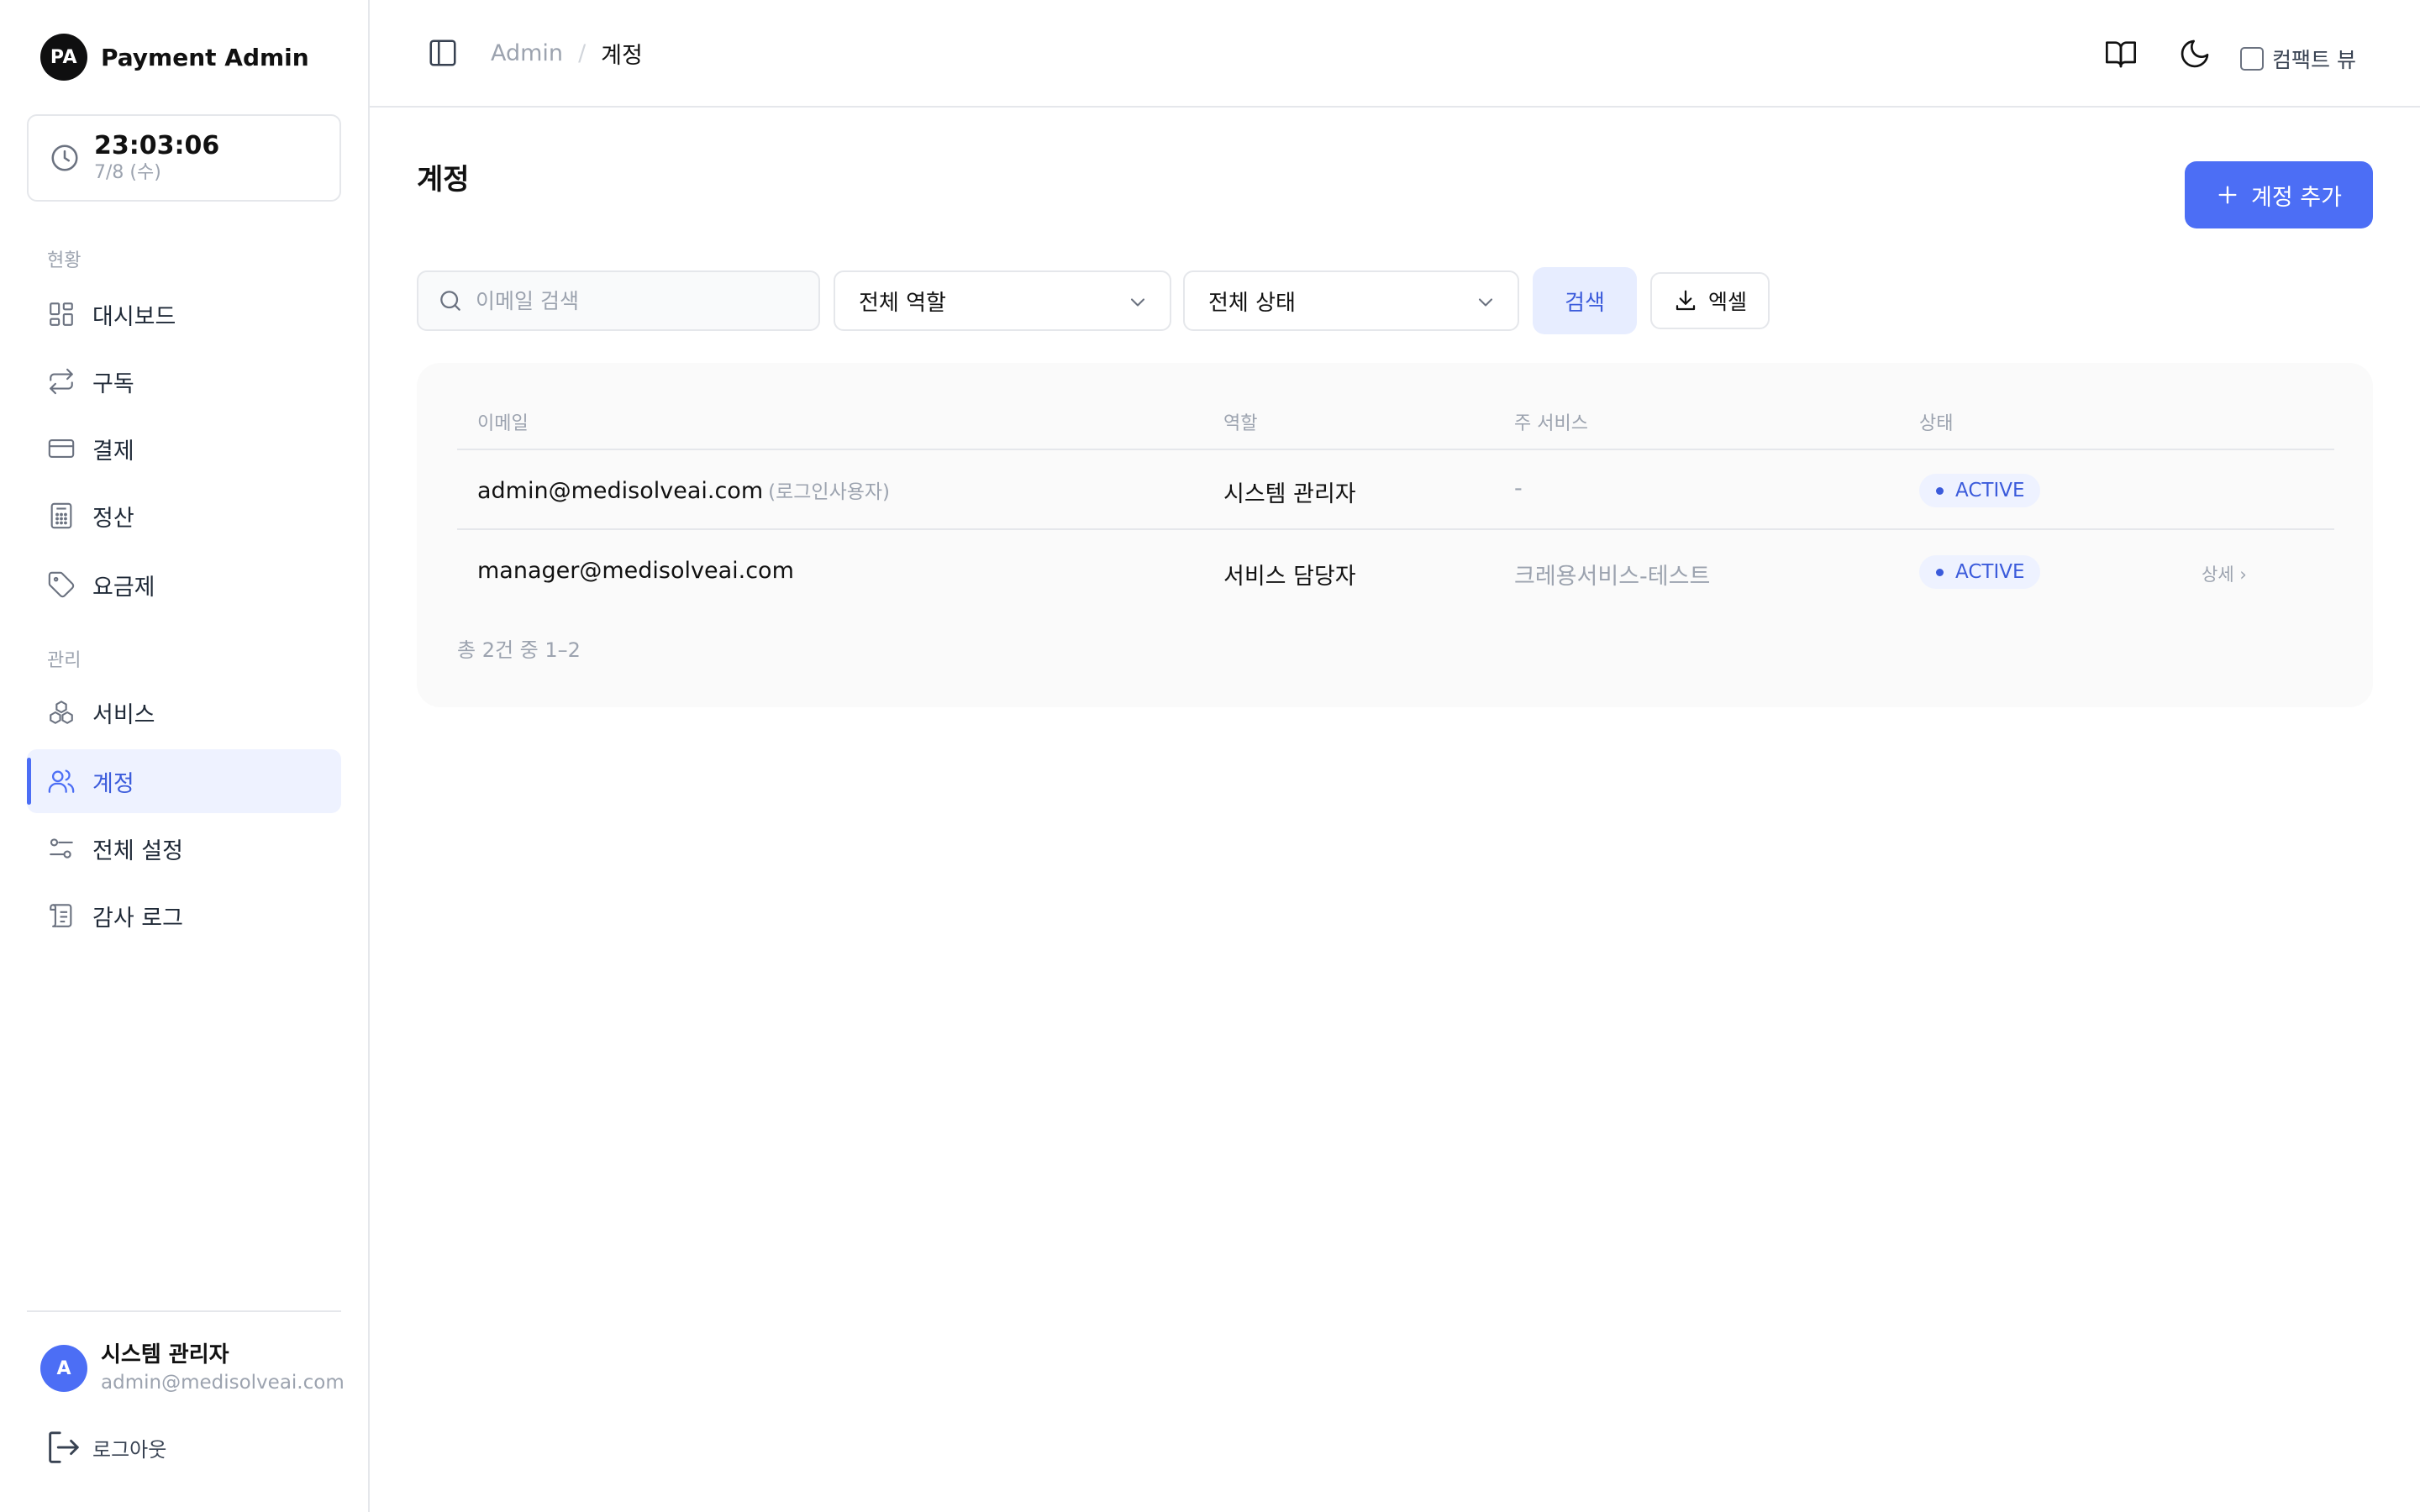 The width and height of the screenshot is (2420, 1512). What do you see at coordinates (2314, 60) in the screenshot?
I see `compact-view-label: 컴팩트 뷰` at bounding box center [2314, 60].